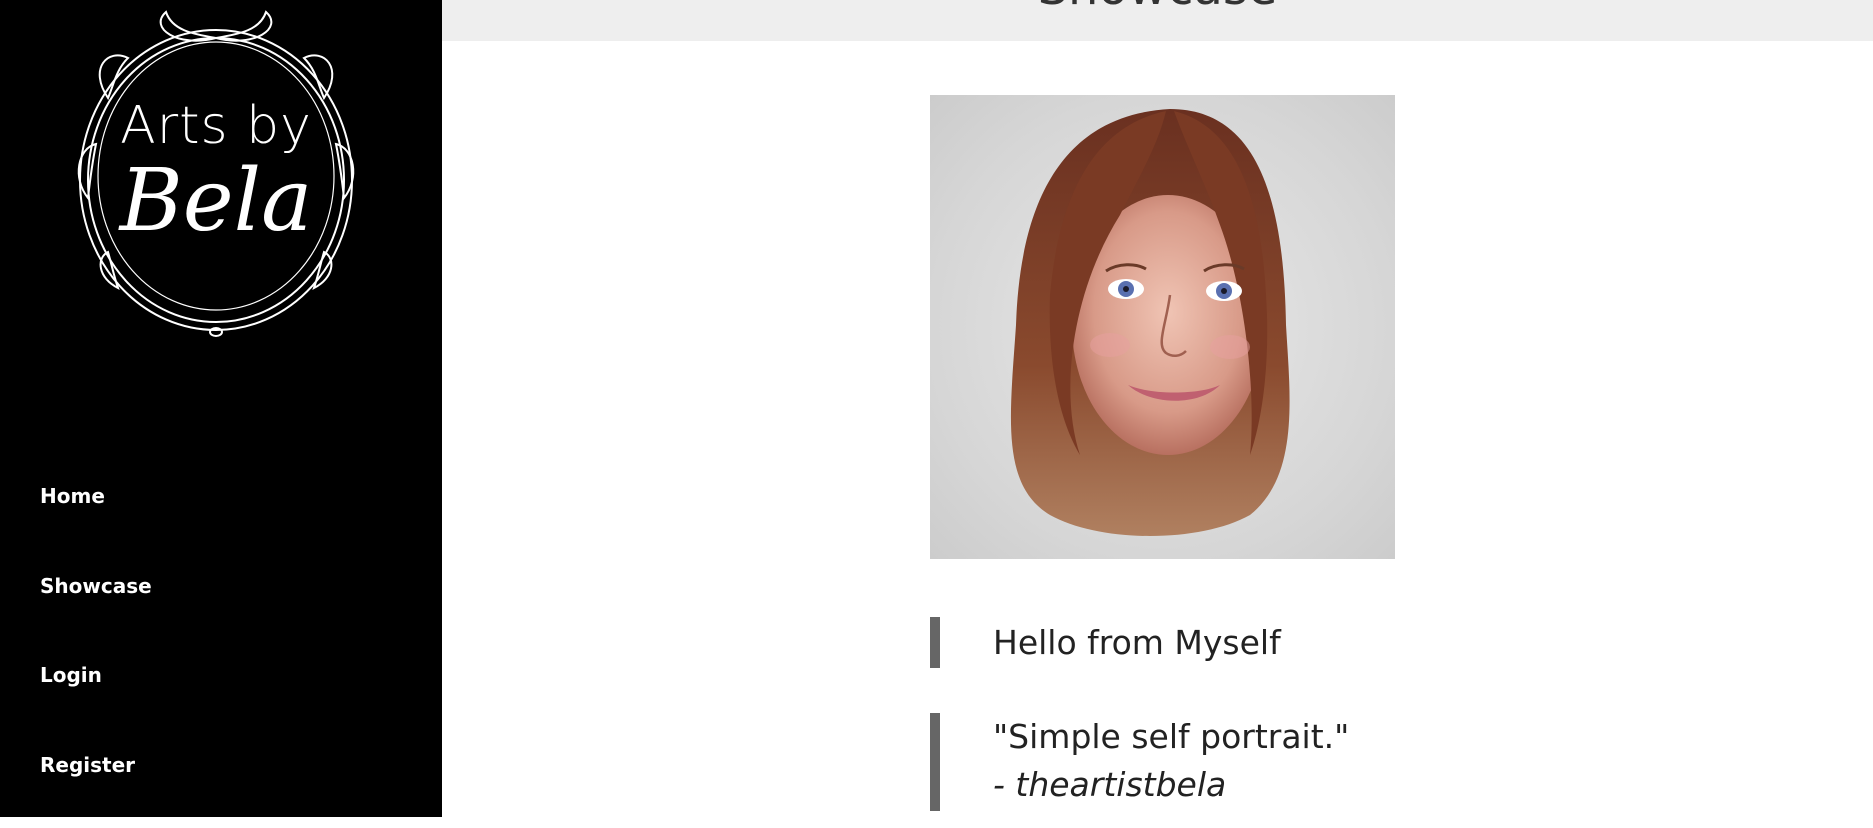 The height and width of the screenshot is (828, 1873). I want to click on post-title-text: Hello from Myself, so click(1137, 642).